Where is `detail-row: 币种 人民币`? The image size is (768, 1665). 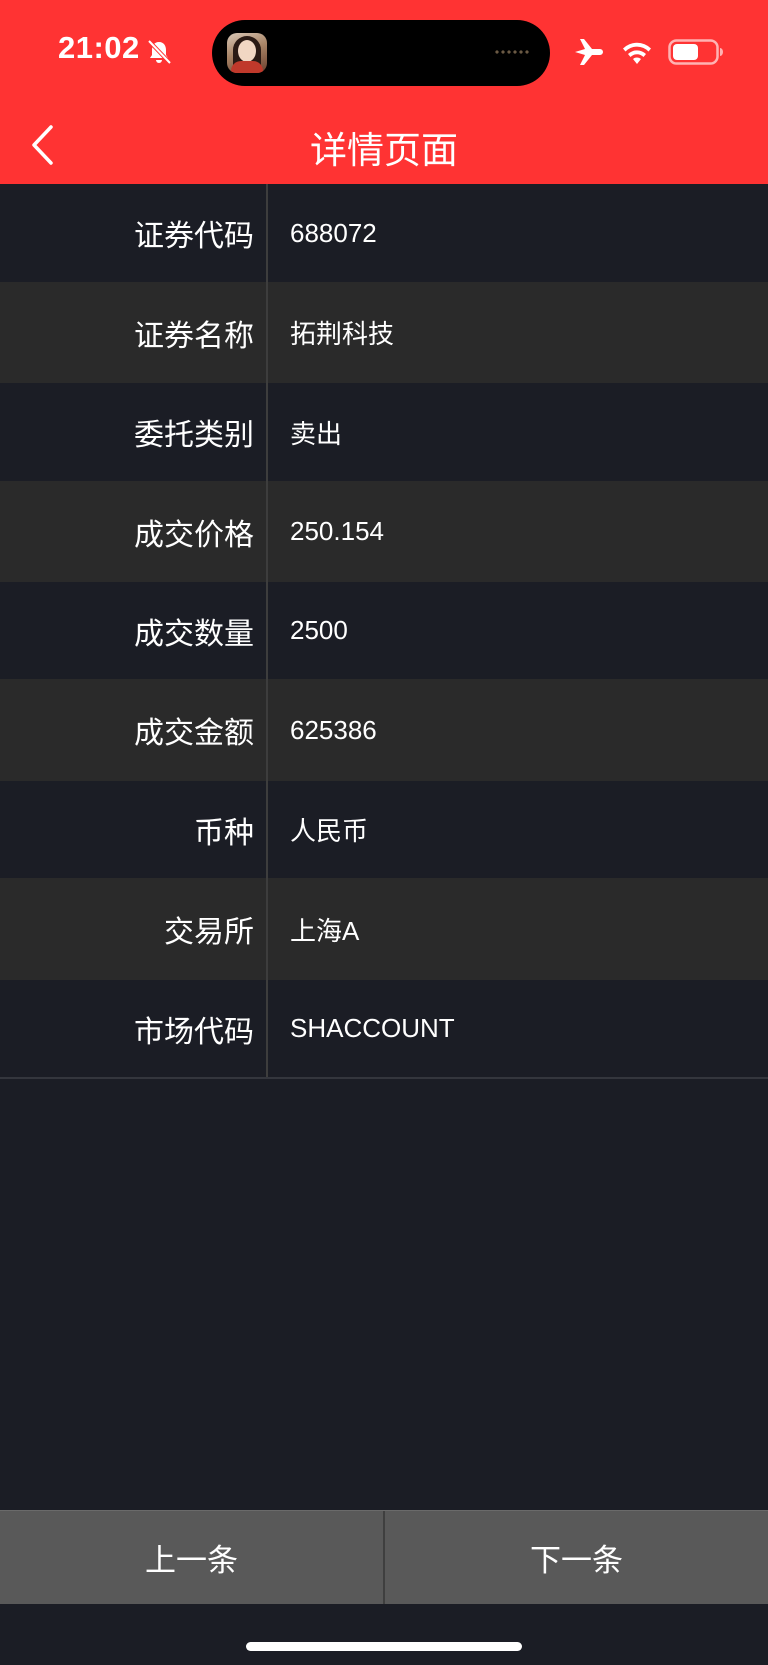 detail-row: 币种 人民币 is located at coordinates (384, 829).